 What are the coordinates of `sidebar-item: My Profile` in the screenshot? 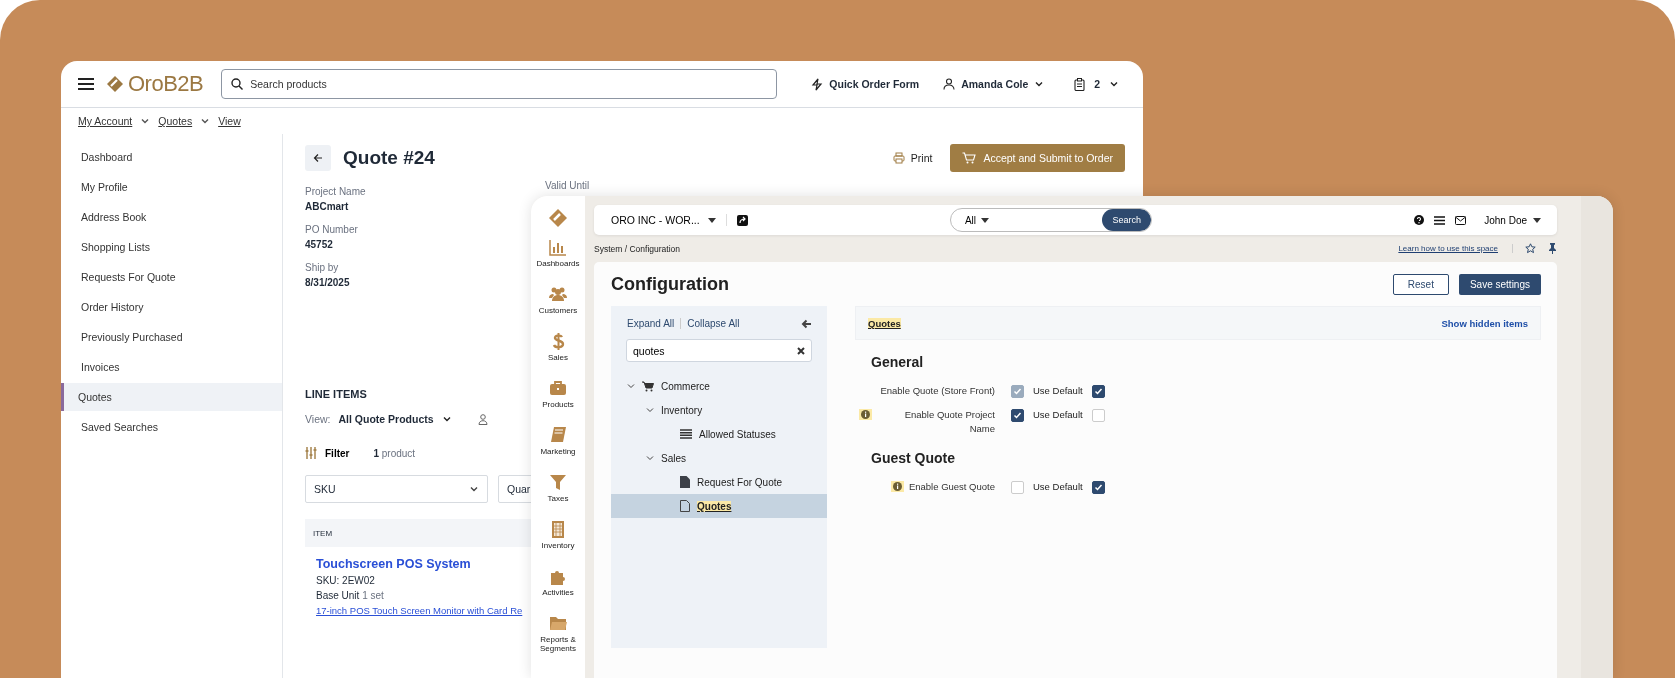 It's located at (171, 187).